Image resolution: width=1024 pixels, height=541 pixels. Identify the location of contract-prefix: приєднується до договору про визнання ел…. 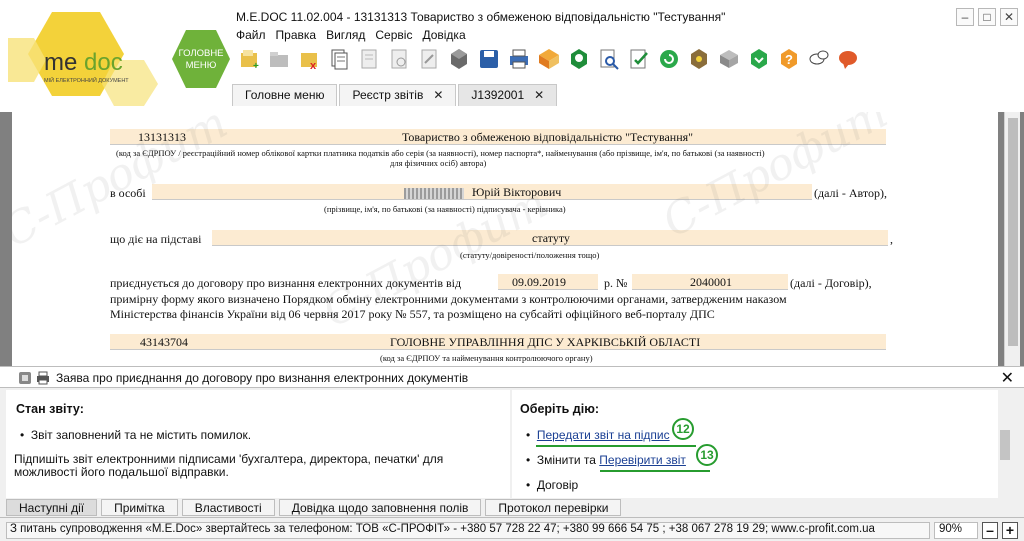
(286, 283).